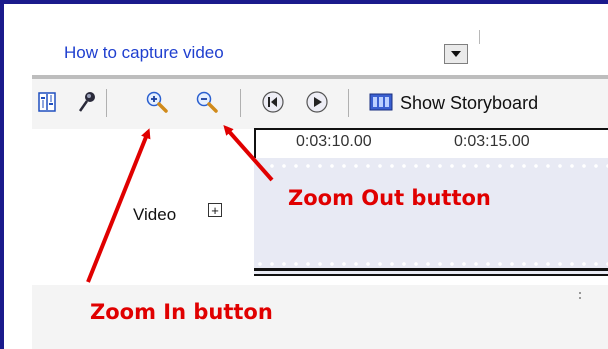  I want to click on zoom-out-button, so click(207, 102).